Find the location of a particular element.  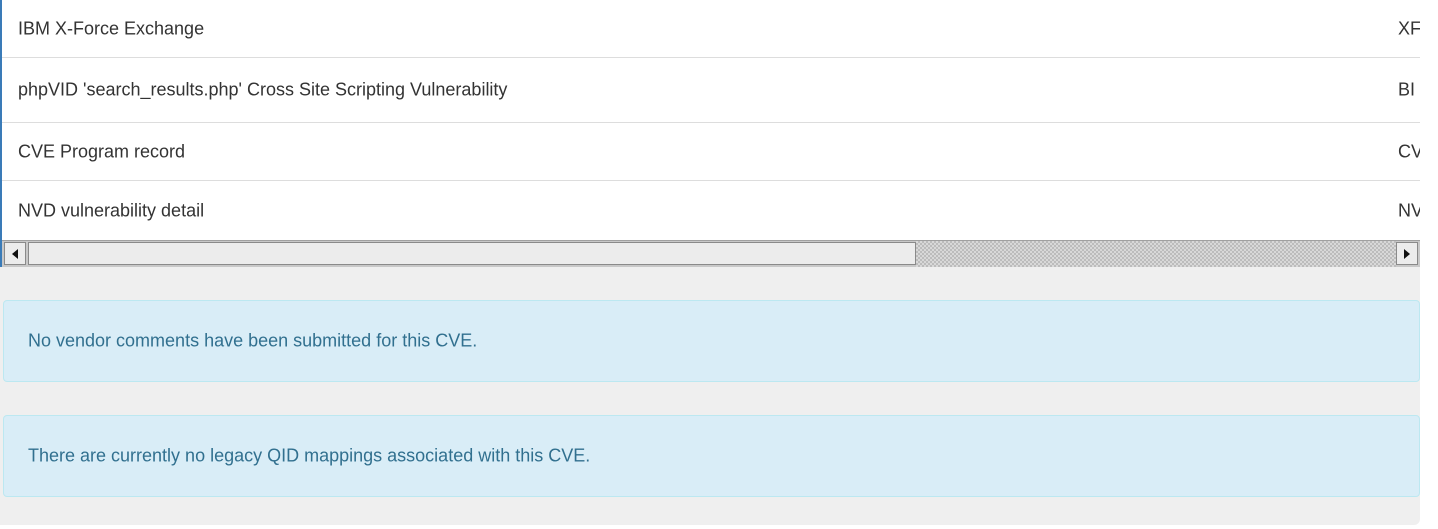

reference-source: CV is located at coordinates (1409, 151).